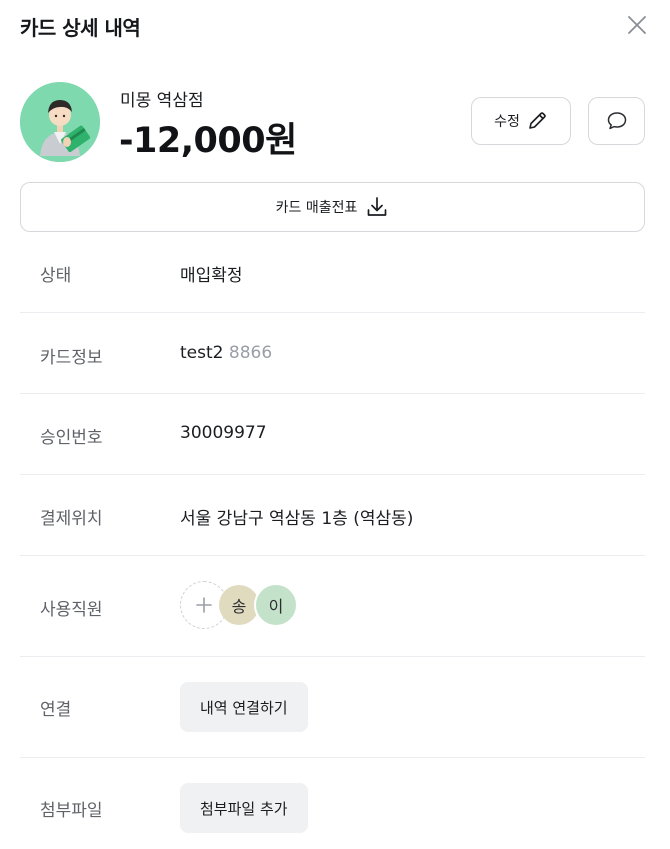 This screenshot has height=849, width=670. Describe the element at coordinates (244, 707) in the screenshot. I see `link-transaction-button: 내역 연결하기` at that location.